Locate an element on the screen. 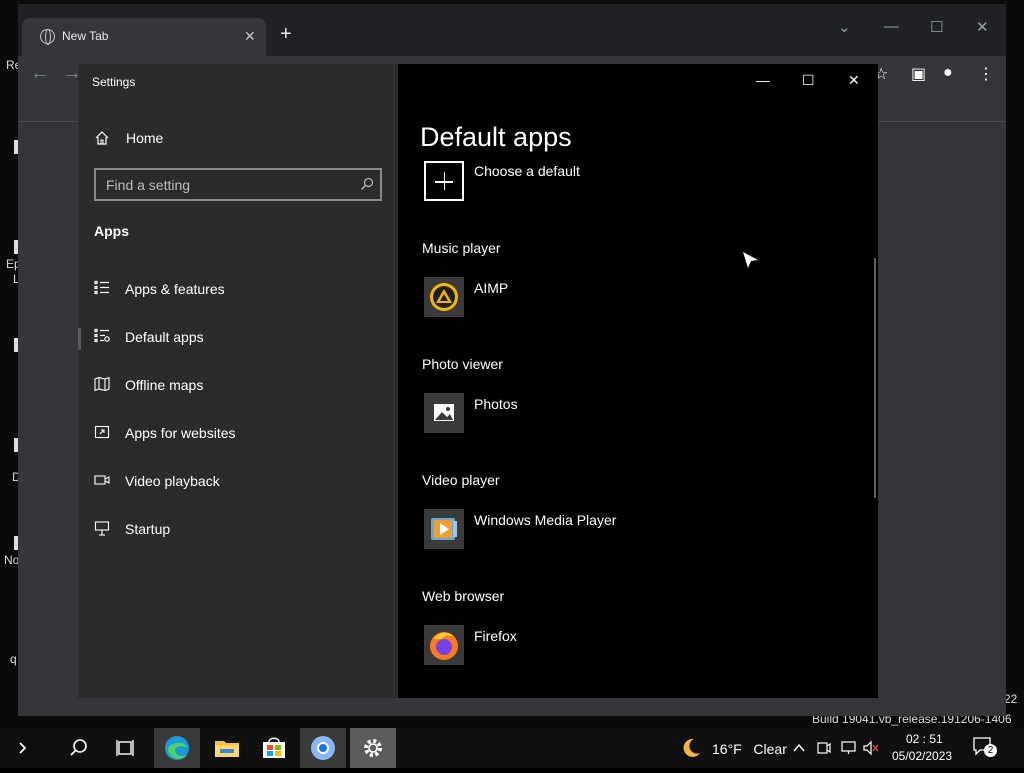 The width and height of the screenshot is (1024, 773). photos-icon is located at coordinates (444, 413).